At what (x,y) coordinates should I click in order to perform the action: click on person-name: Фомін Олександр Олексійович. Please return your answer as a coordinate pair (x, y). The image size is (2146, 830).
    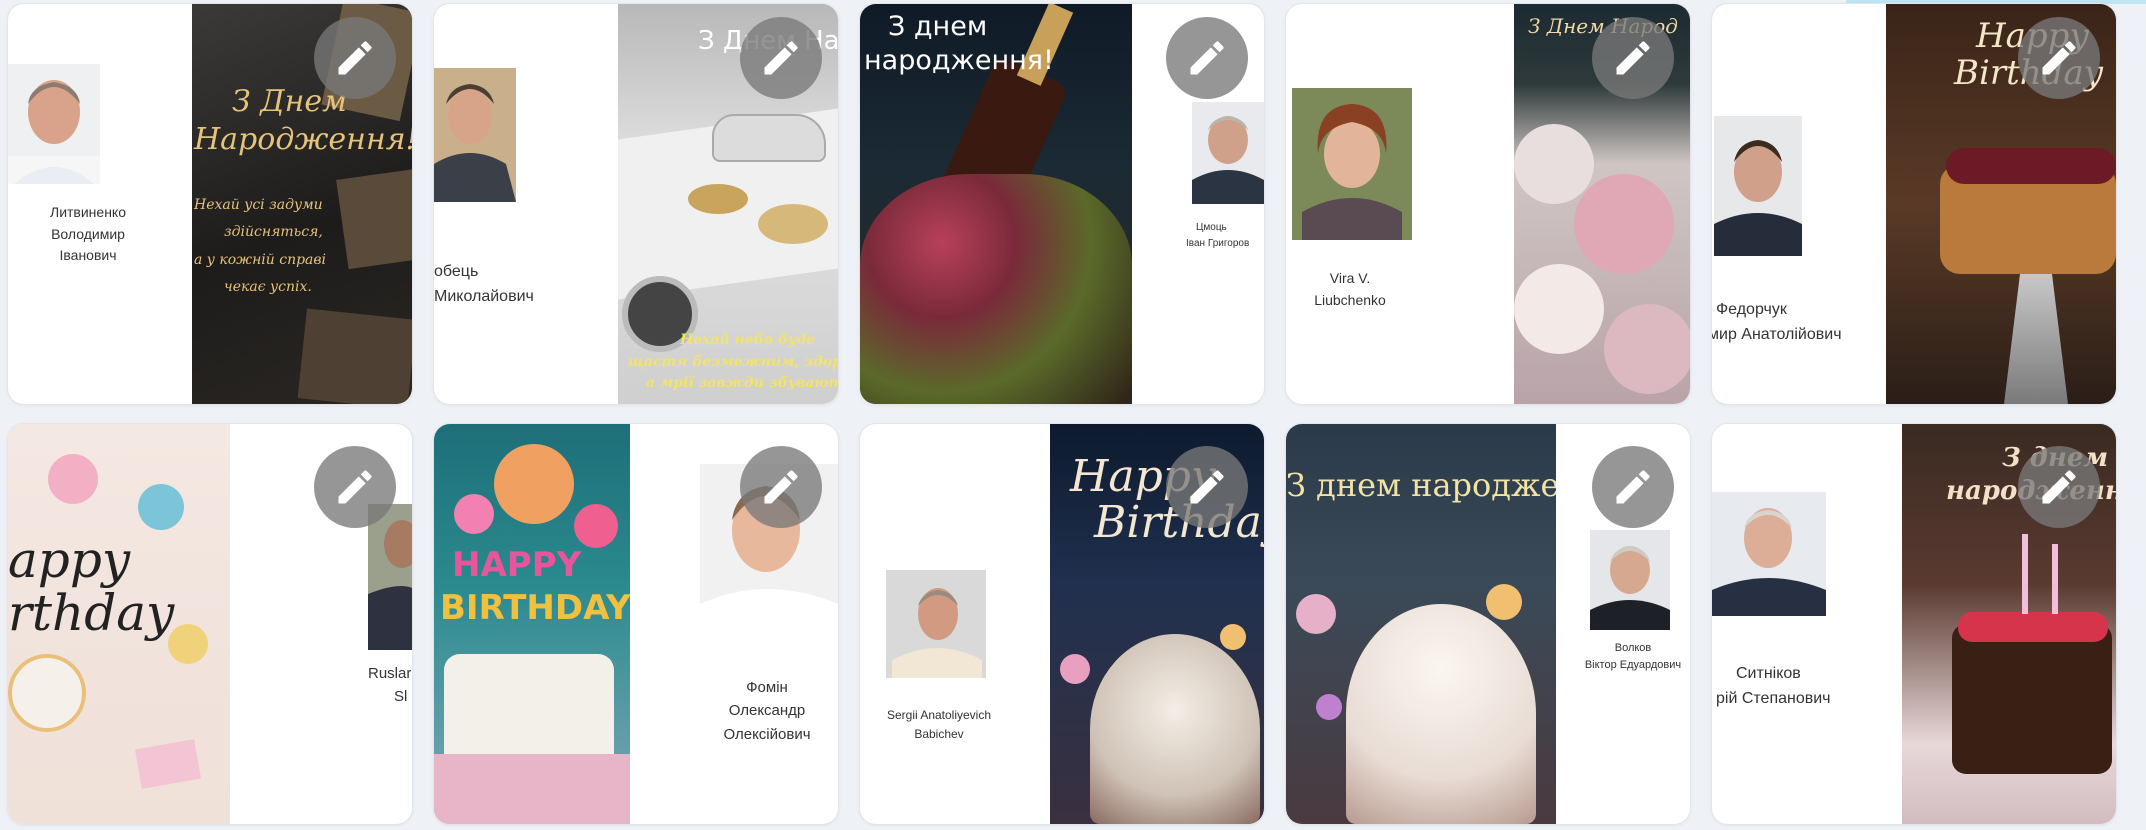
    Looking at the image, I should click on (767, 711).